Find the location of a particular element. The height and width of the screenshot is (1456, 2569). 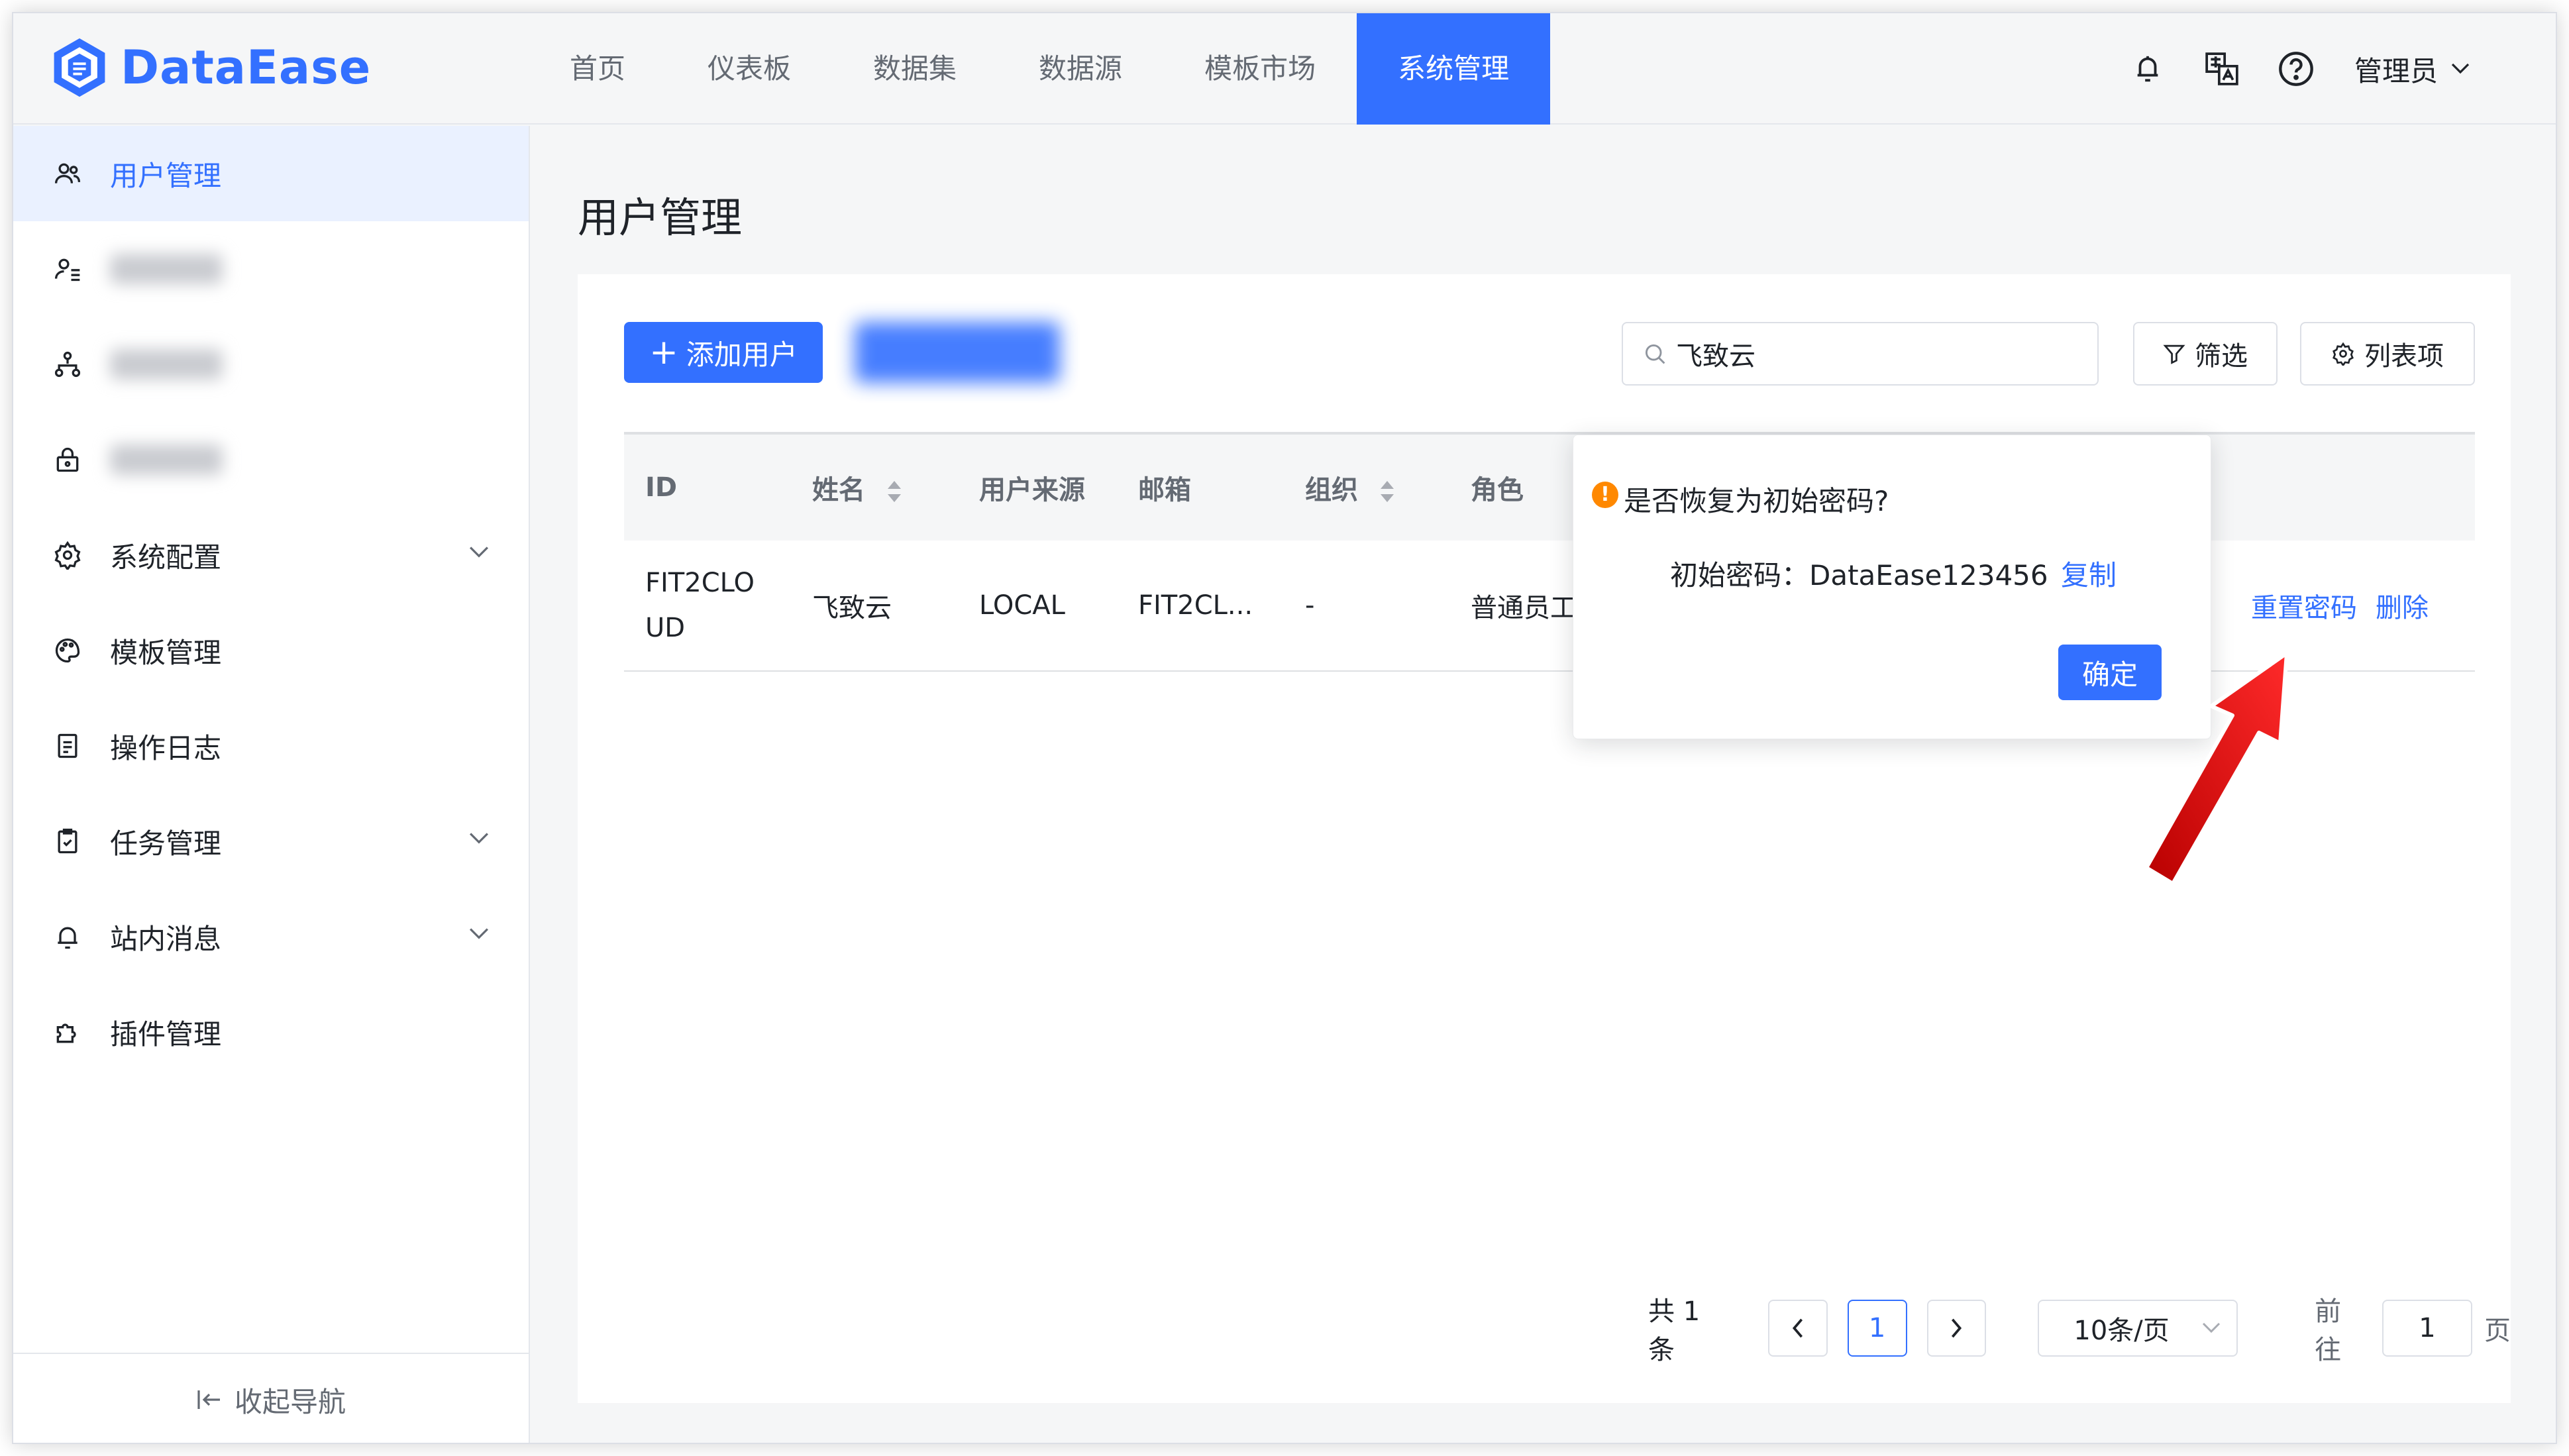

collapse-nav-label: 收起导航 is located at coordinates (290, 1401).